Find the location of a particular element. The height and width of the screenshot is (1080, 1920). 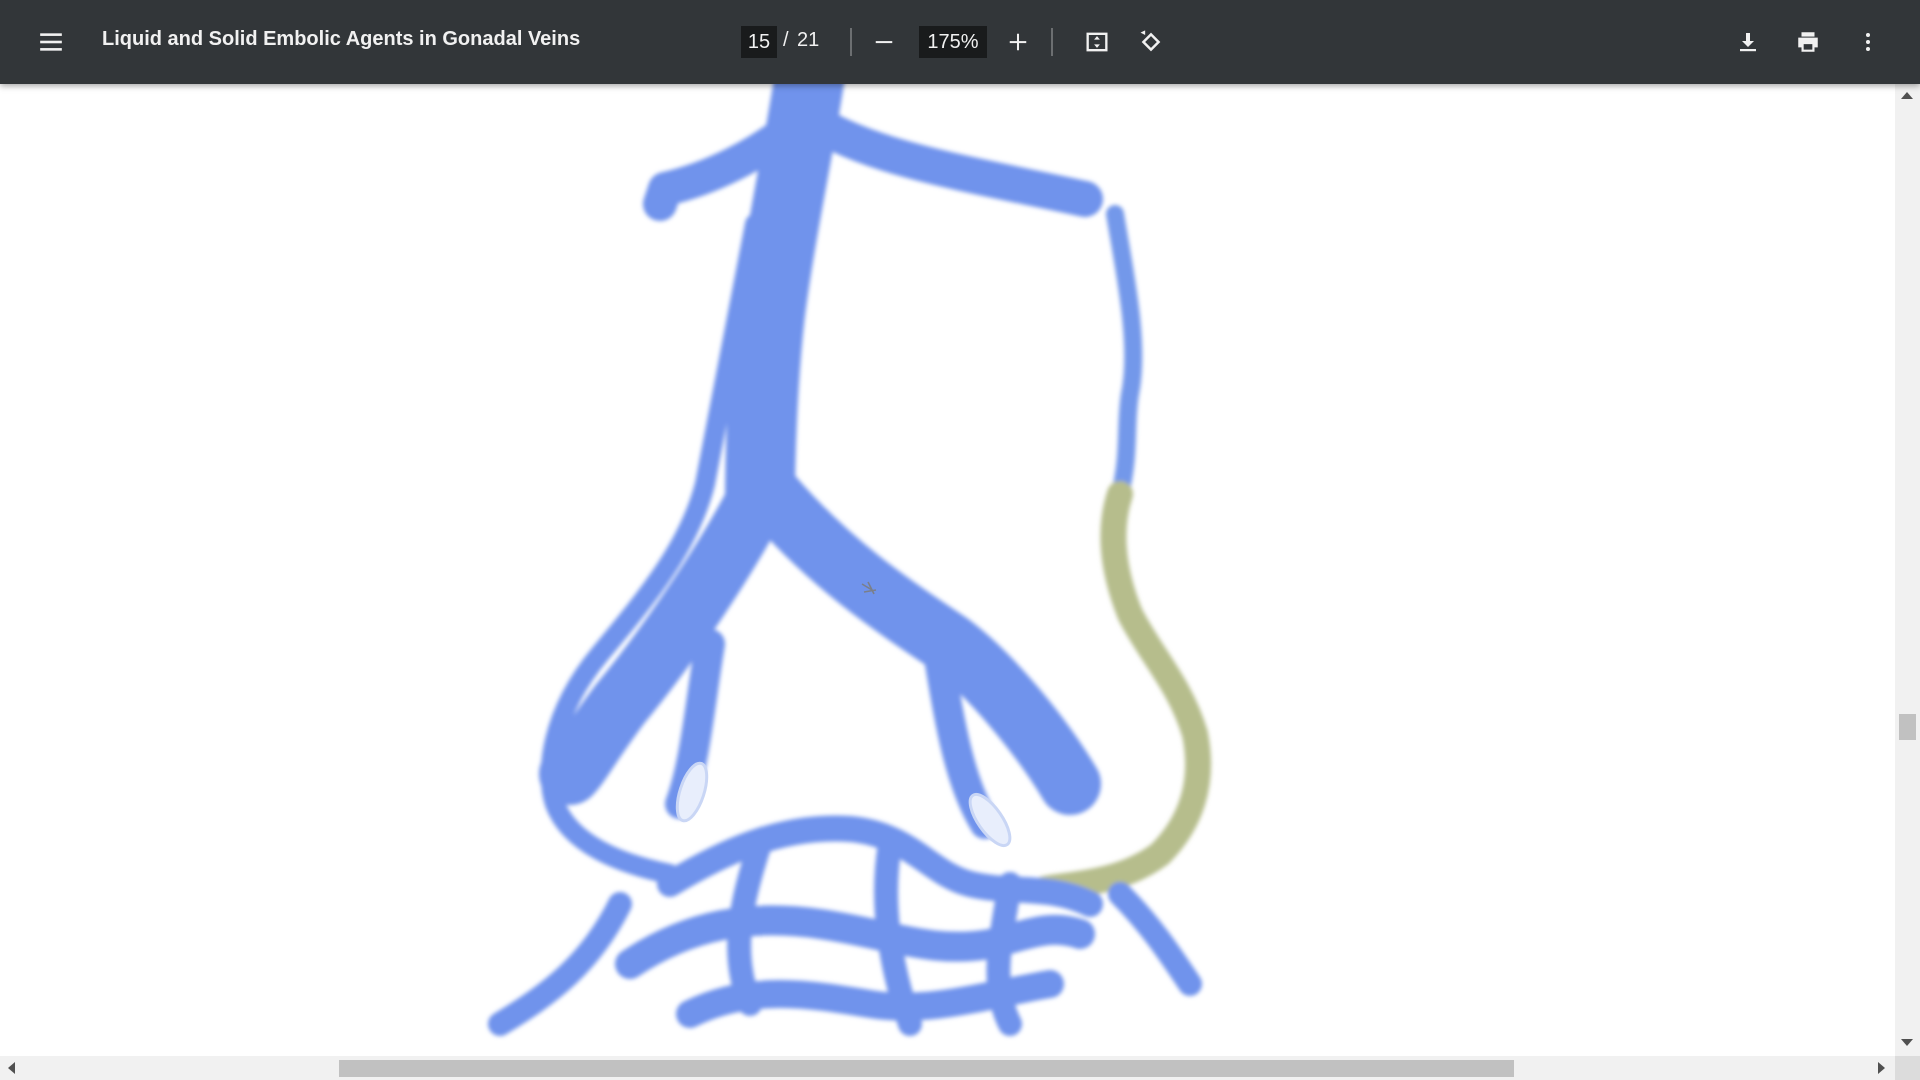

download-icon is located at coordinates (1748, 42).